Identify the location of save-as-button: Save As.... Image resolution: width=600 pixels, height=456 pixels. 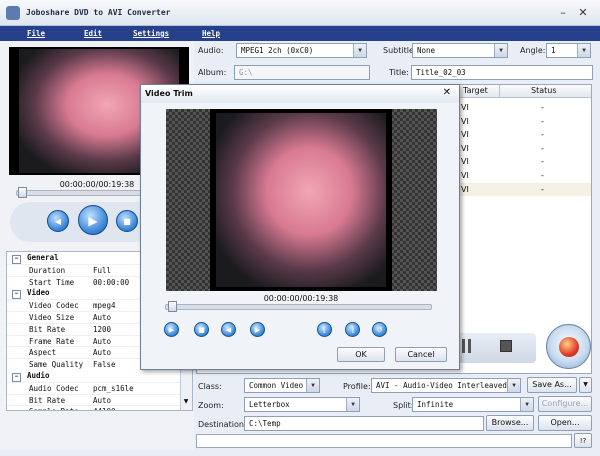
(552, 385).